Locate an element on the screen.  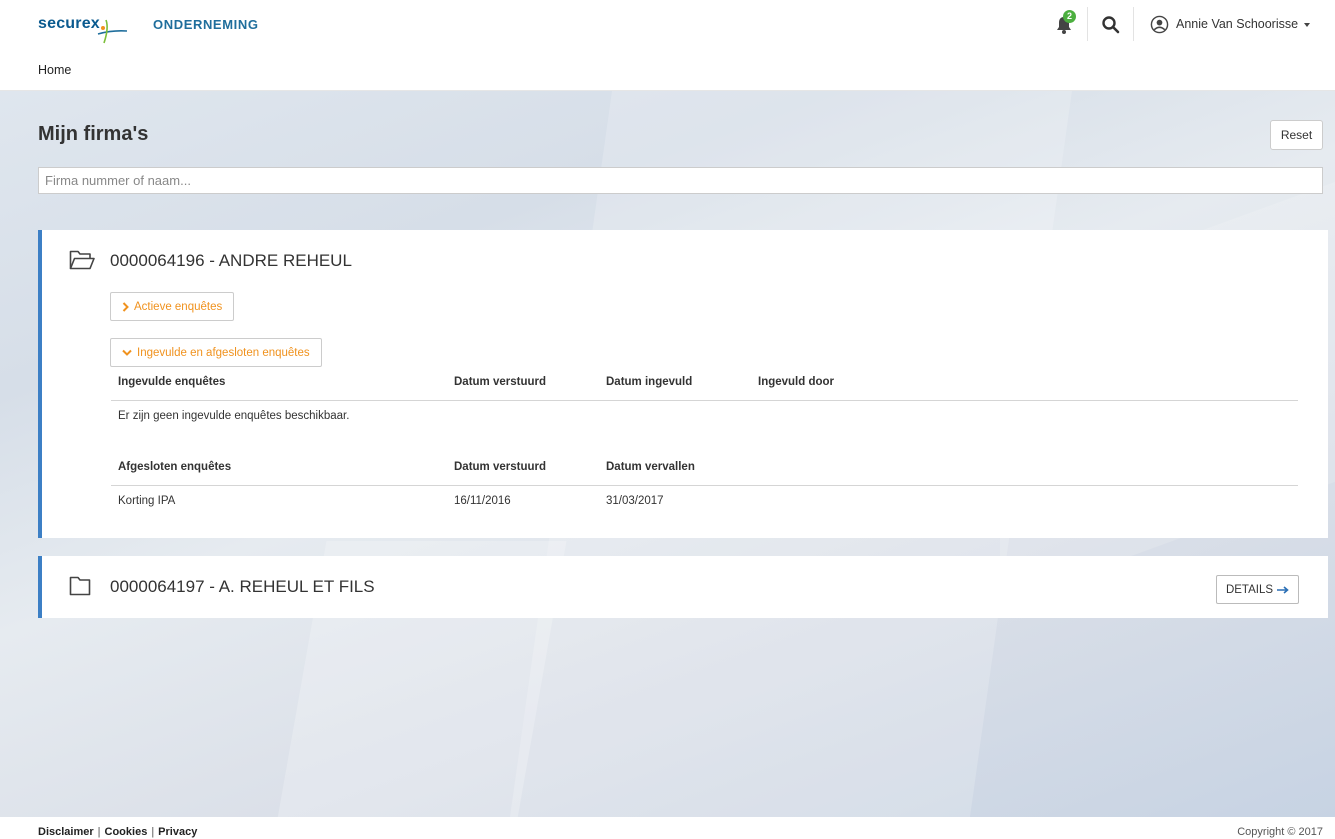
closed-surveys-label: Ingevulde en afgesloten enquêtes is located at coordinates (223, 352).